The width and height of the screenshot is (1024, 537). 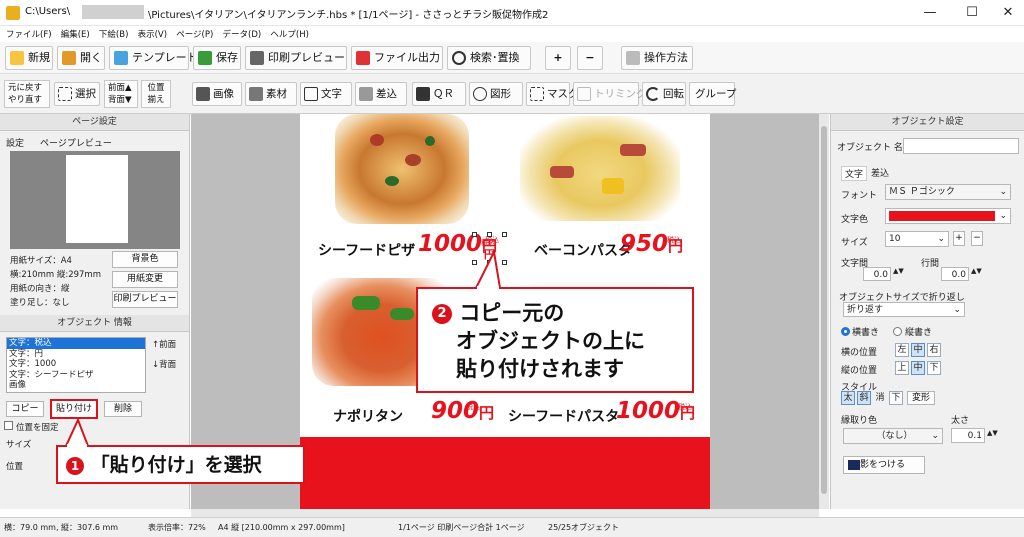 I want to click on wrap-select: 折り返す ⌄, so click(x=904, y=309).